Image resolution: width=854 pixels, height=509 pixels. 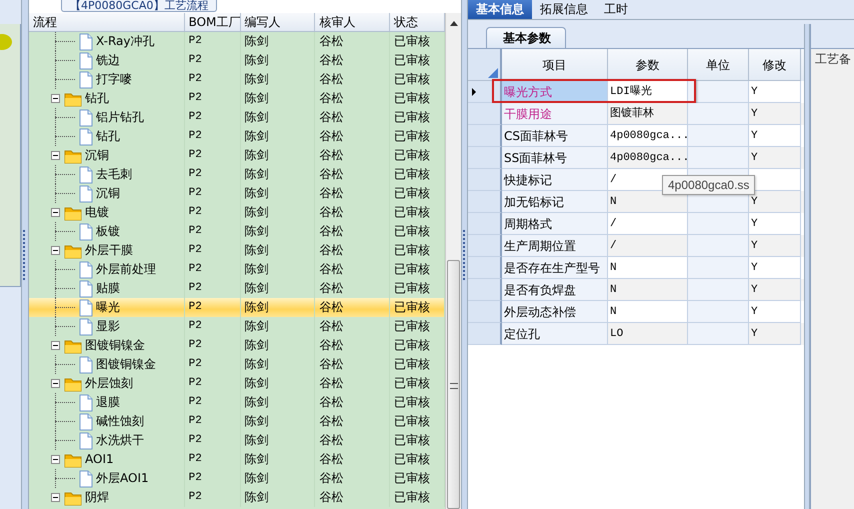 I want to click on splitter-handle, so click(x=25, y=255).